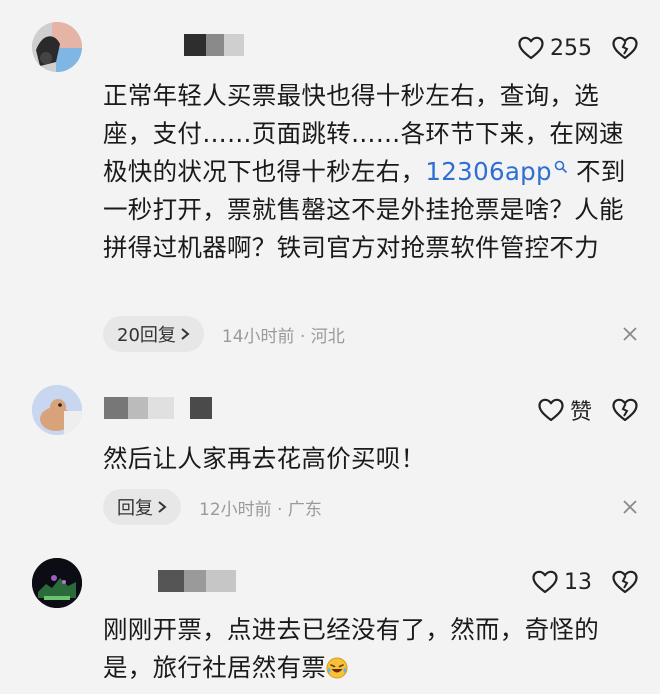 The width and height of the screenshot is (660, 694). What do you see at coordinates (260, 509) in the screenshot?
I see `time-location: 12小时前 · 广东` at bounding box center [260, 509].